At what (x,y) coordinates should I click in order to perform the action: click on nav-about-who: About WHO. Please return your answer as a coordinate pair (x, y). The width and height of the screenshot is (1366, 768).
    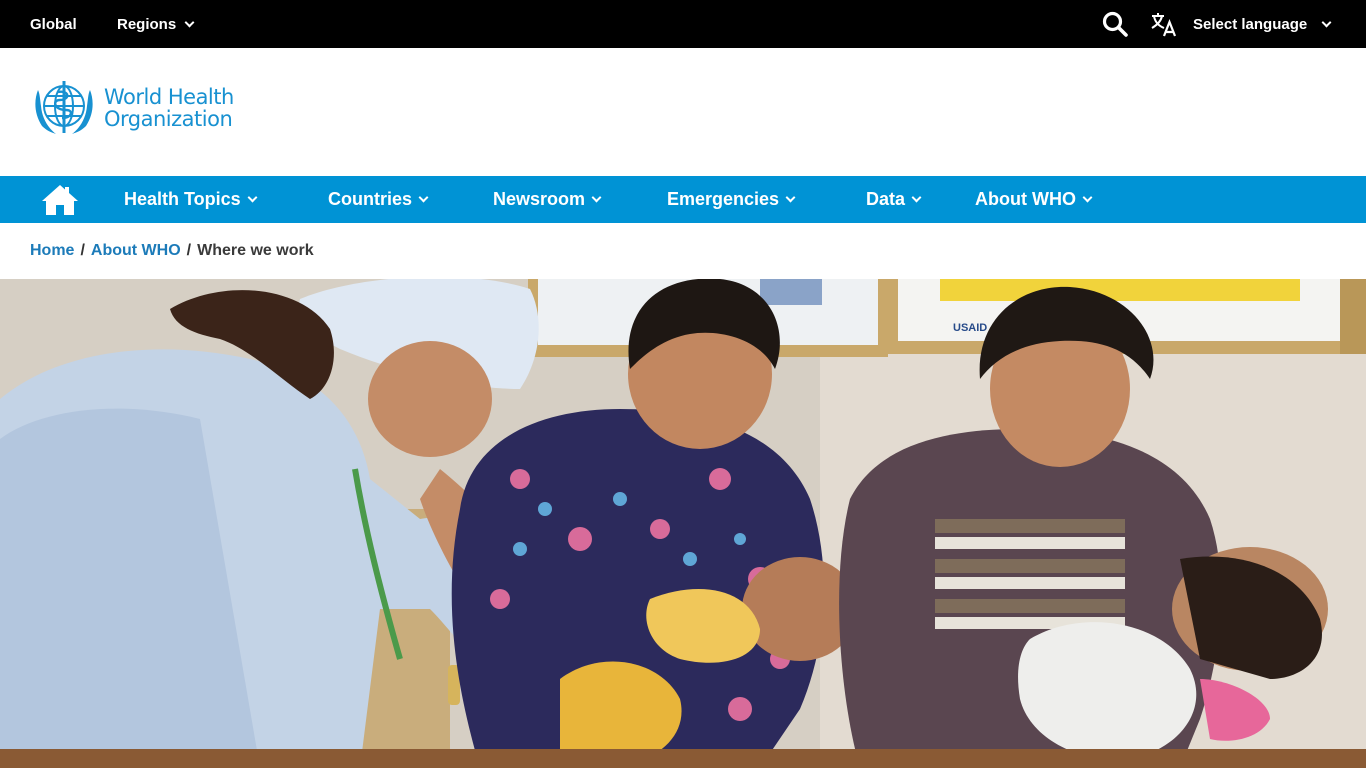
    Looking at the image, I should click on (1034, 199).